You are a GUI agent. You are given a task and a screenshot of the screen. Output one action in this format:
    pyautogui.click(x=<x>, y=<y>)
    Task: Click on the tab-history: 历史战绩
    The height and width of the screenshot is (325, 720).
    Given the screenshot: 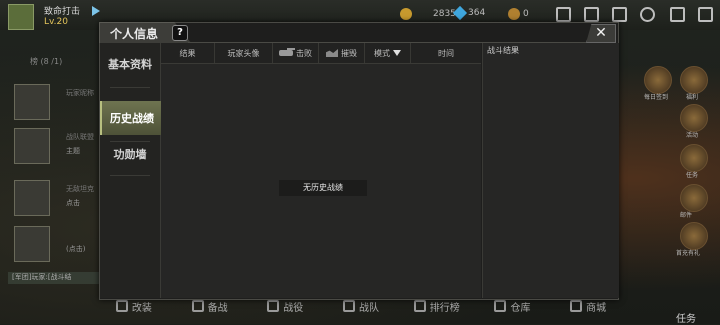 What is the action you would take?
    pyautogui.click(x=131, y=118)
    